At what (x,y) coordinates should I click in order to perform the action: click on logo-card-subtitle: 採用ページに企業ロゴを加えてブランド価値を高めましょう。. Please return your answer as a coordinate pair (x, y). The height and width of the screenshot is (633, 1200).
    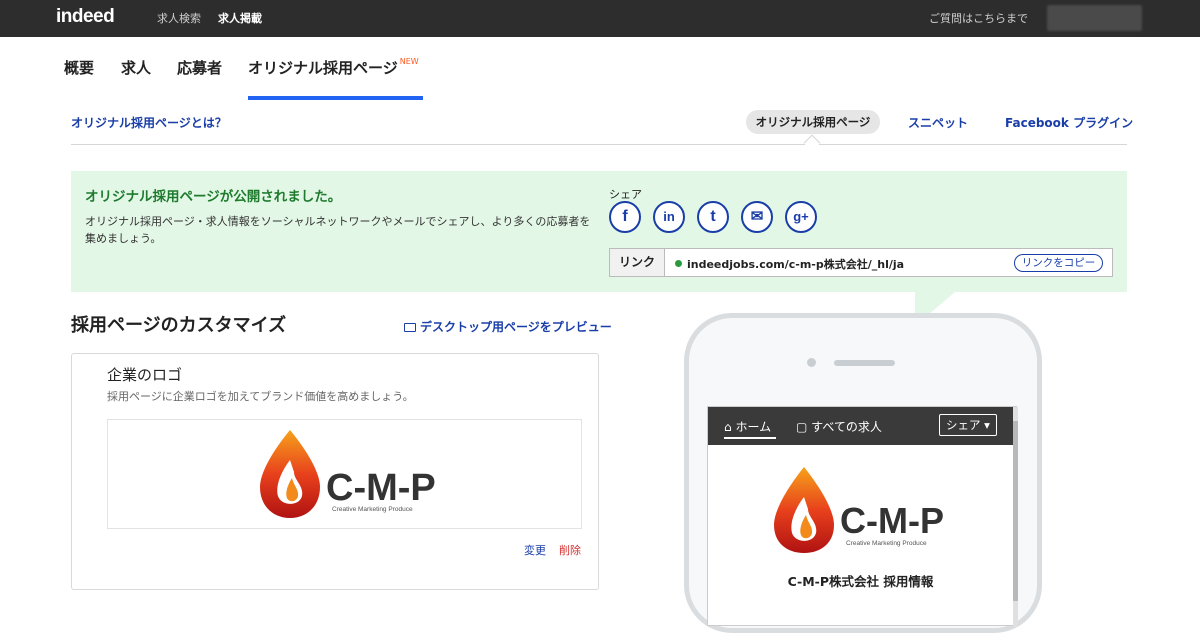
    Looking at the image, I should click on (260, 396).